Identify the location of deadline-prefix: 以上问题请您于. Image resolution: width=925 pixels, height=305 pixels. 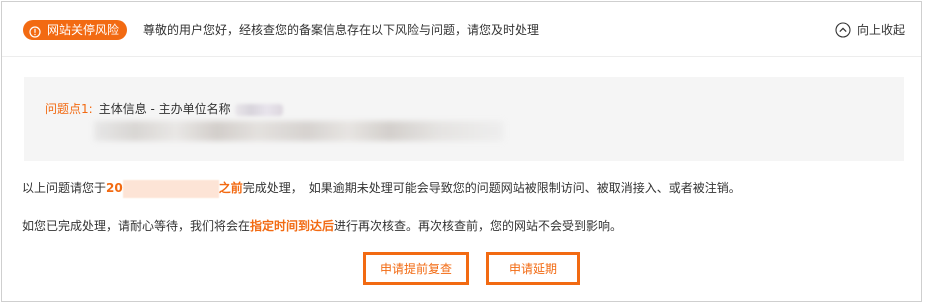
(64, 188).